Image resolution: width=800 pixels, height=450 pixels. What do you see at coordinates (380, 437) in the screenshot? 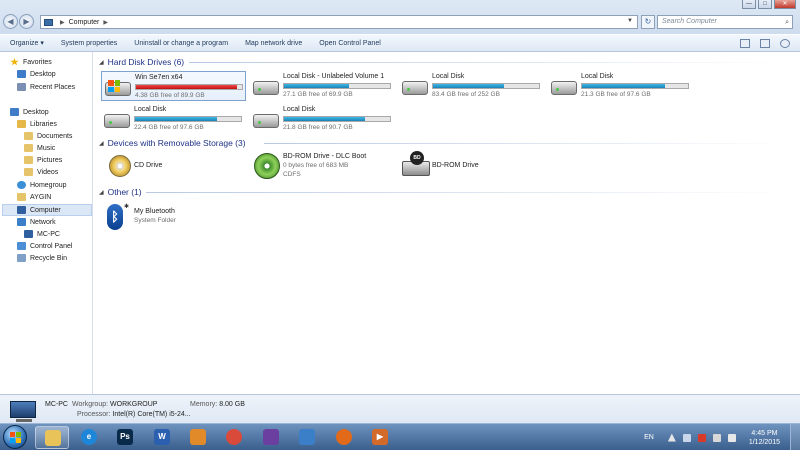
I see `taskbar-media-player-button: ▶` at bounding box center [380, 437].